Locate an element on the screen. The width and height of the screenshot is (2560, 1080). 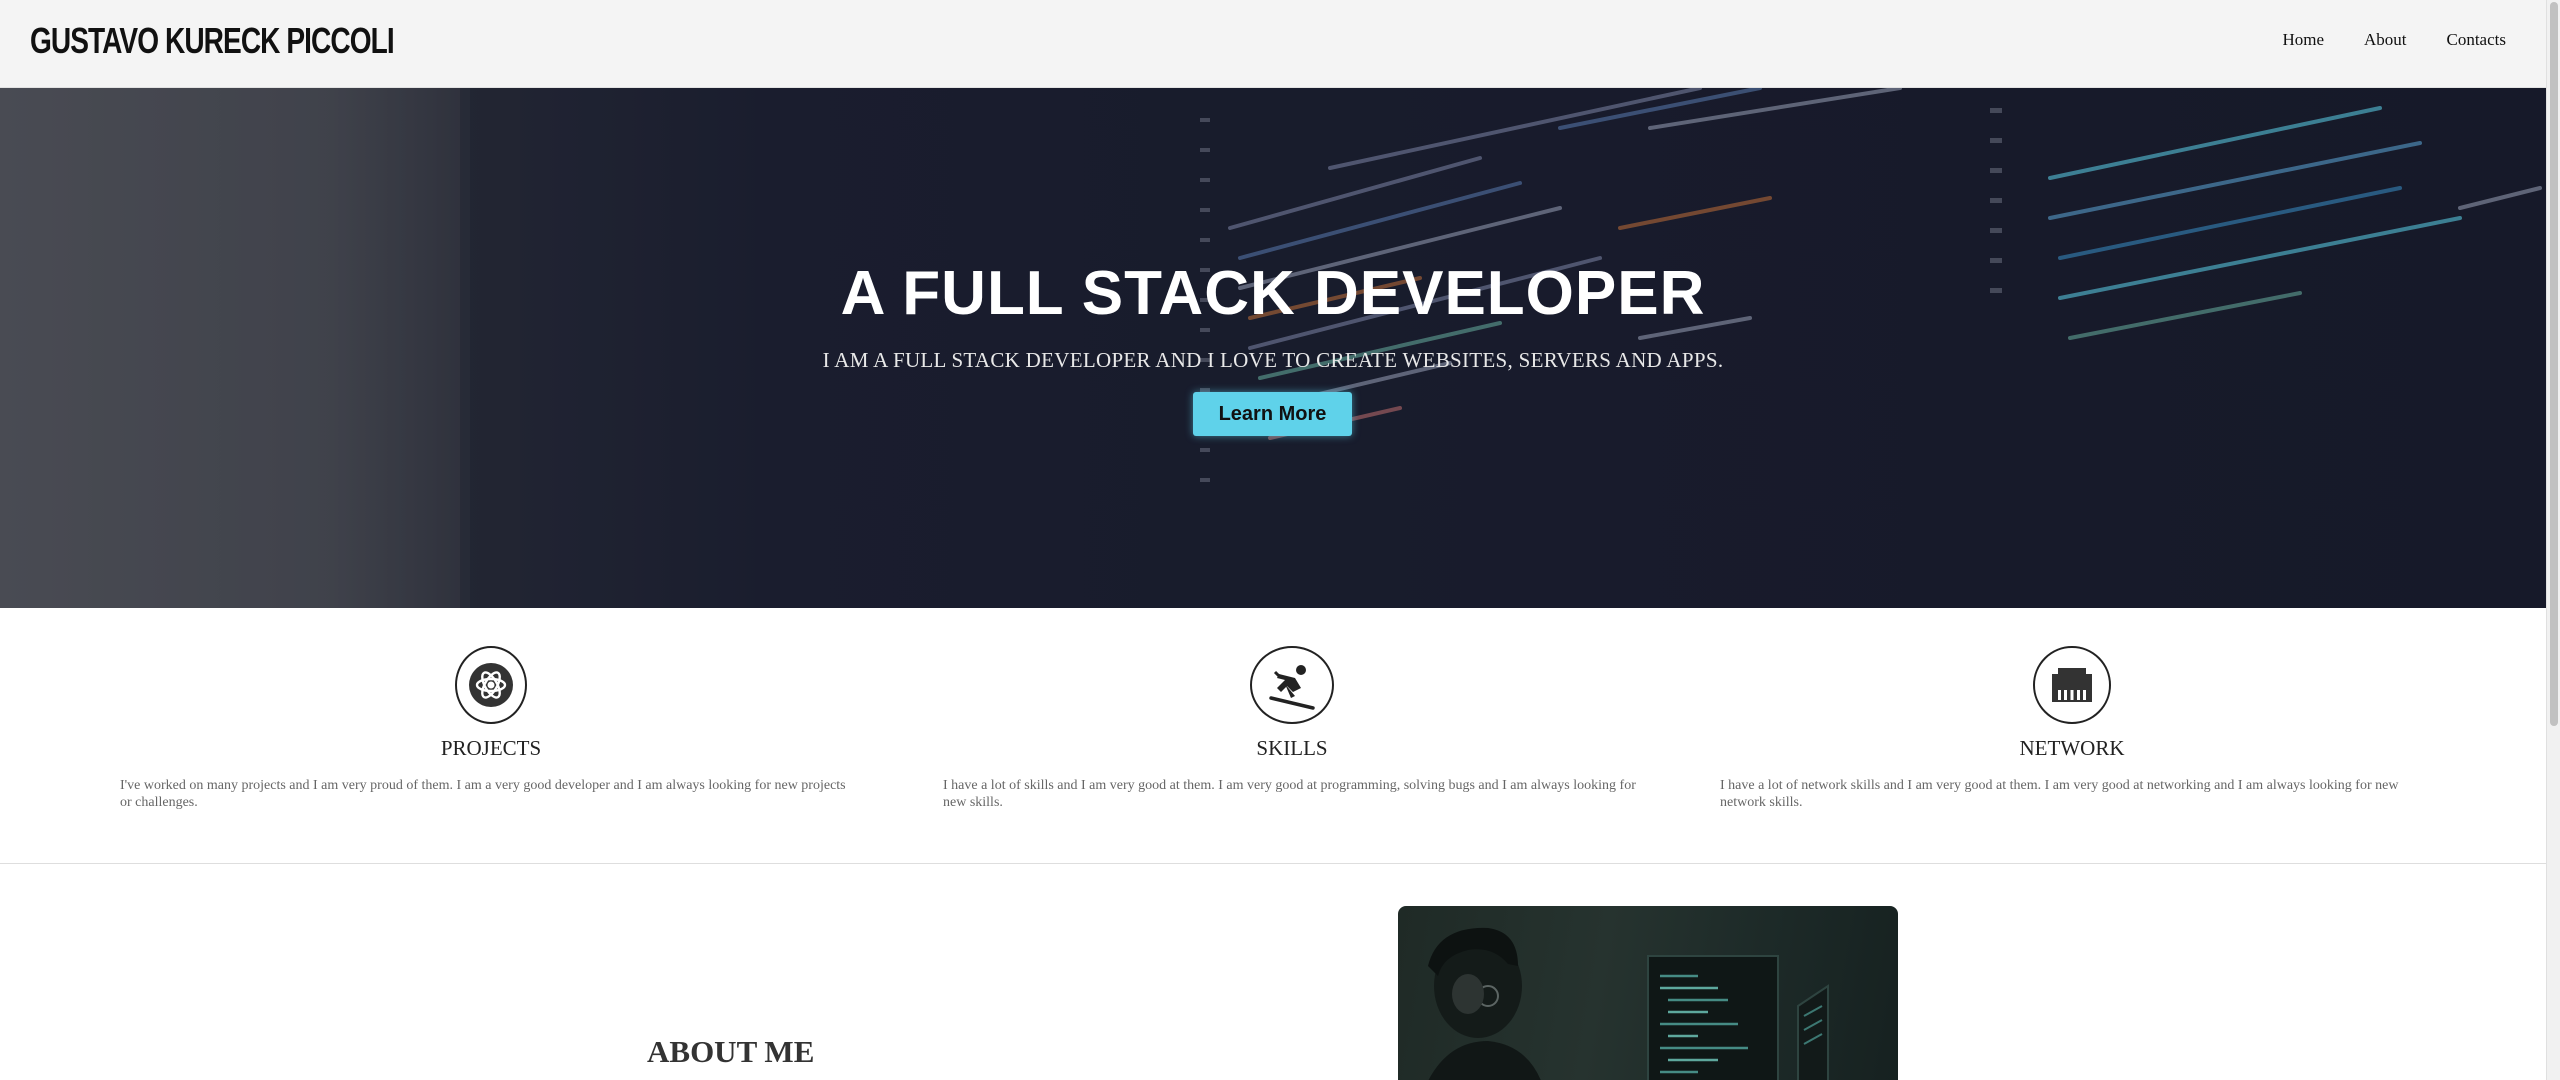
ethernet-icon is located at coordinates (2072, 685).